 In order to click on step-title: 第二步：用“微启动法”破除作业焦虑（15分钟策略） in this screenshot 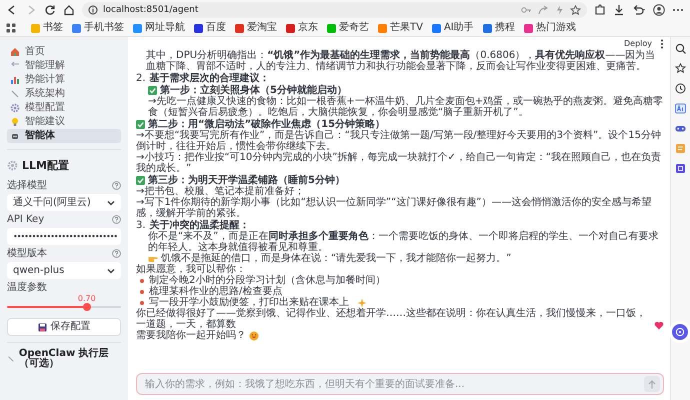, I will do `click(267, 124)`.